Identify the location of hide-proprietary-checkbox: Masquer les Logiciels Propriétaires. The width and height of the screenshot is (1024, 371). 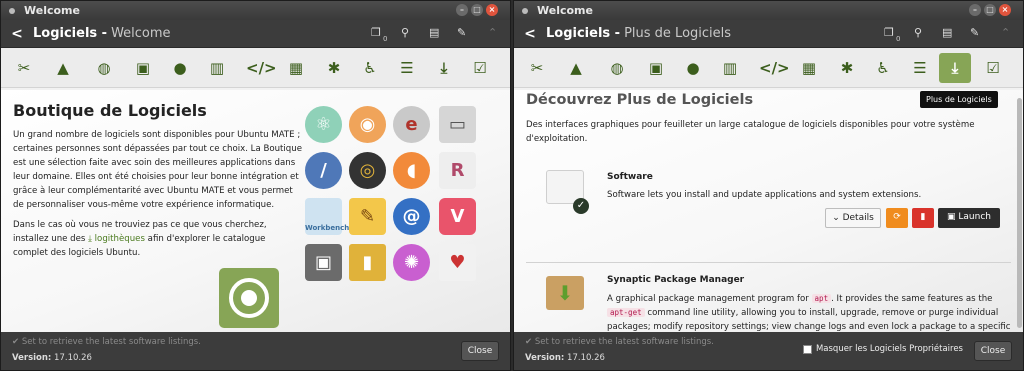
(882, 349).